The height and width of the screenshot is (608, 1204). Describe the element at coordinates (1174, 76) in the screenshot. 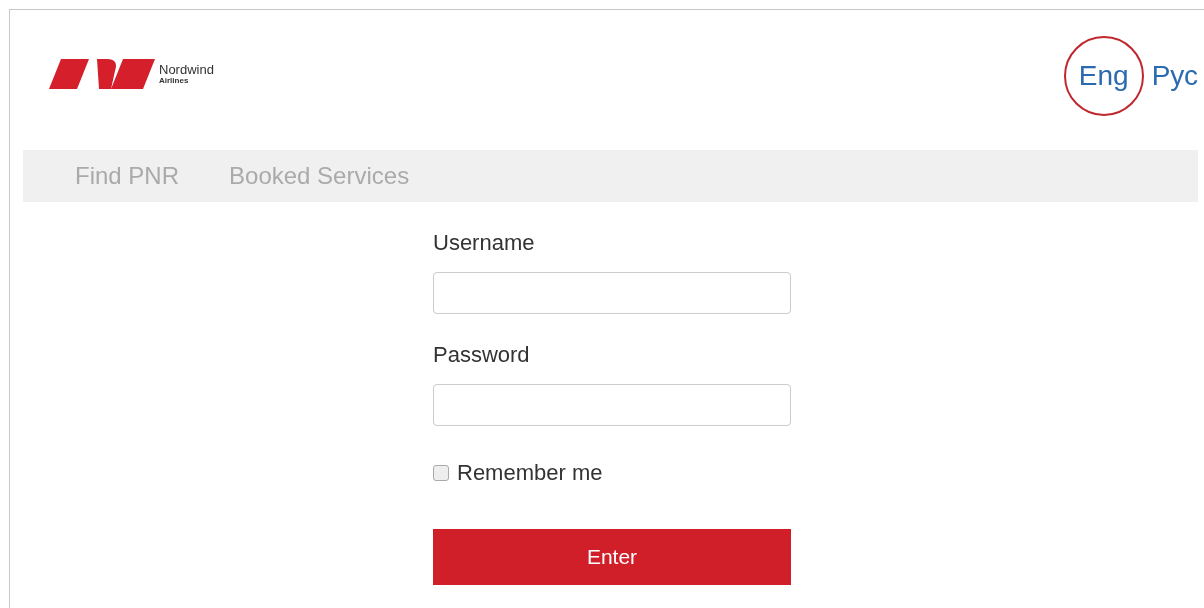

I see `language-link: Рус` at that location.